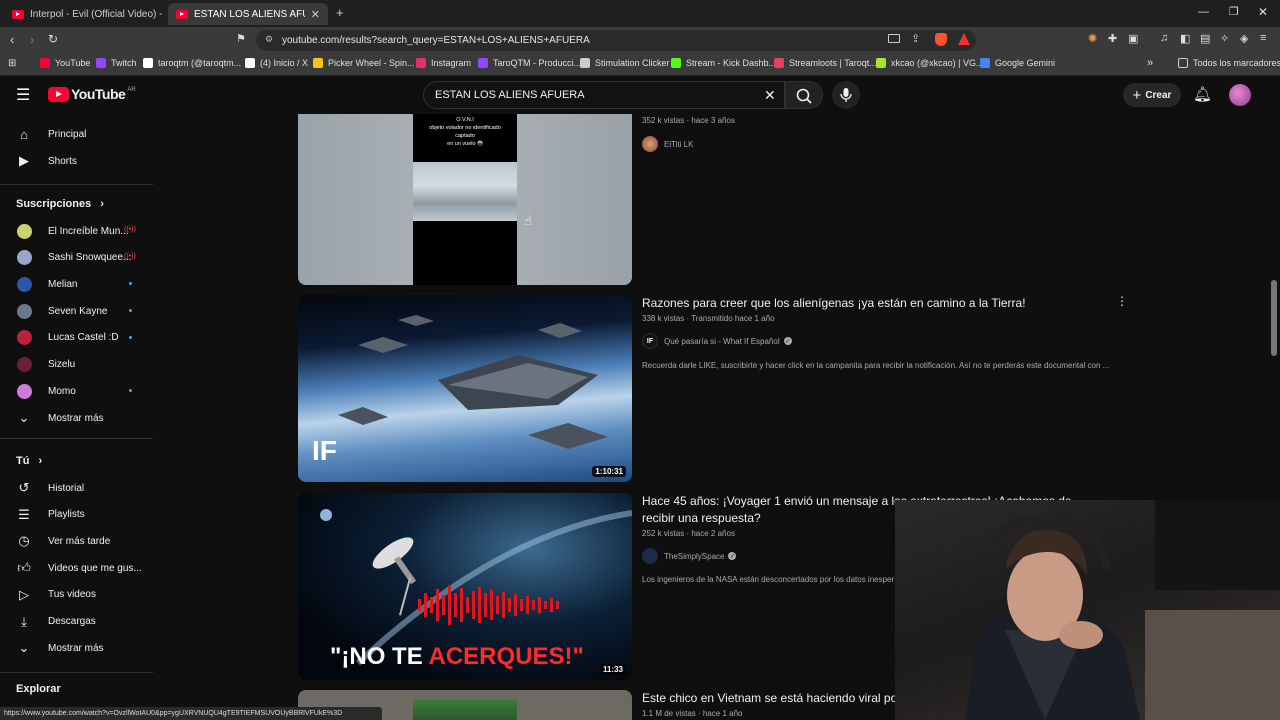 The height and width of the screenshot is (720, 1280). Describe the element at coordinates (76, 338) in the screenshot. I see `subscription-channel: Lucas Castel :D` at that location.